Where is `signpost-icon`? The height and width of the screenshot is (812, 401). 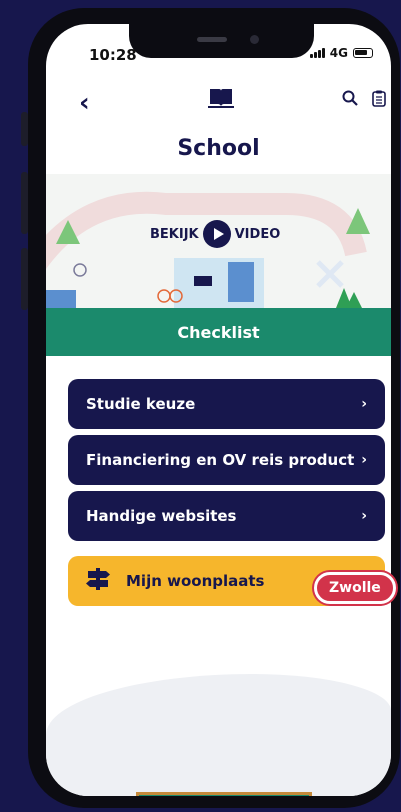 signpost-icon is located at coordinates (98, 581).